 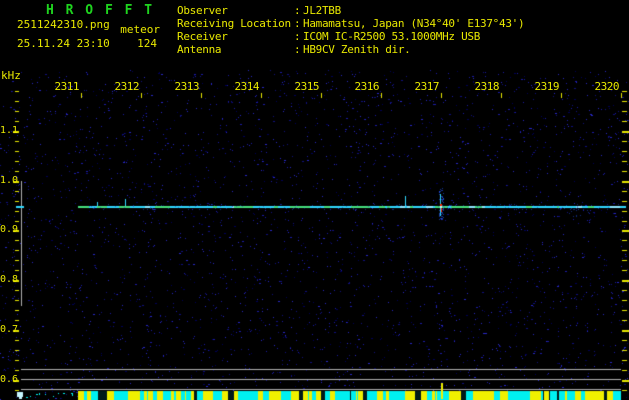 I want to click on info-label: Antenna, so click(x=199, y=49).